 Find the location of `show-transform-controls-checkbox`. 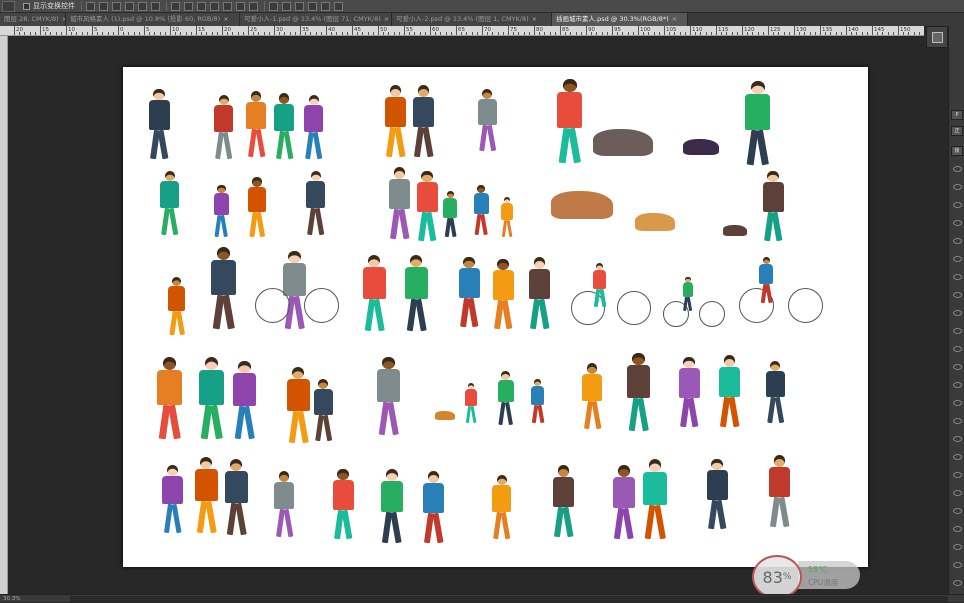

show-transform-controls-checkbox is located at coordinates (26, 6).